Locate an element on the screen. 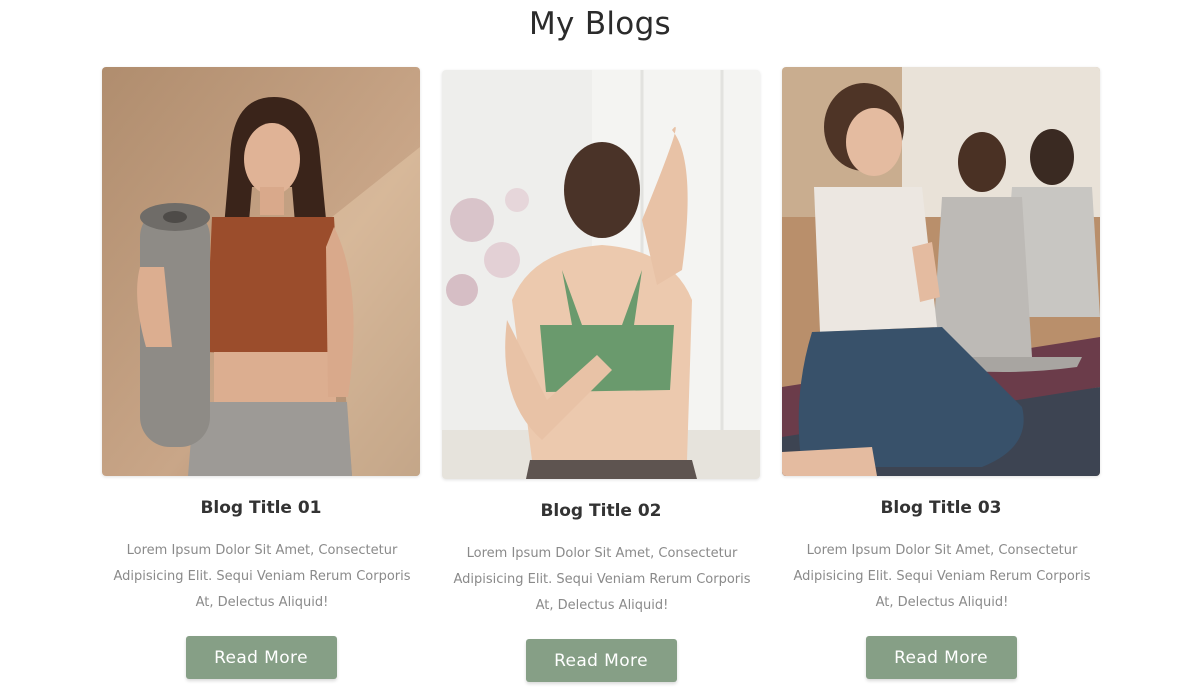  section-title: My Blogs is located at coordinates (600, 24).